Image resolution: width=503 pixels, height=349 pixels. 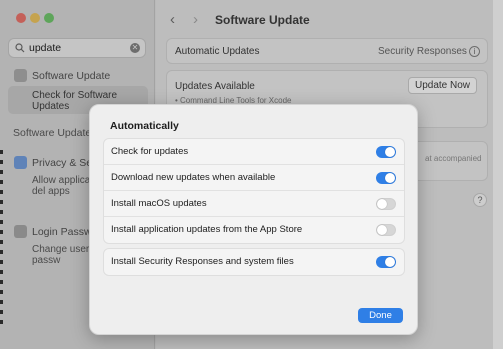 I want to click on option-label: Check for updates, so click(x=150, y=151).